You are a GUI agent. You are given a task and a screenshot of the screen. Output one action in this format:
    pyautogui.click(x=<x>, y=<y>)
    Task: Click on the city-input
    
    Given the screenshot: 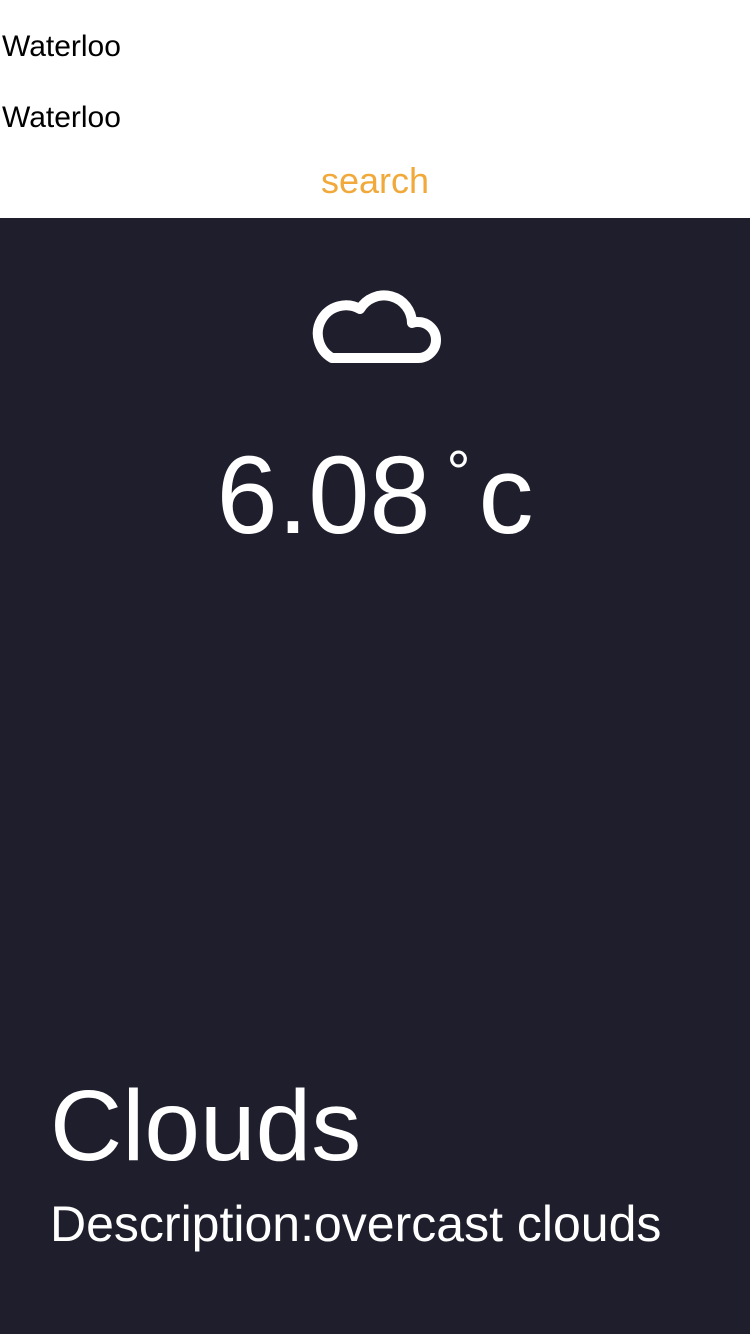 What is the action you would take?
    pyautogui.click(x=352, y=118)
    